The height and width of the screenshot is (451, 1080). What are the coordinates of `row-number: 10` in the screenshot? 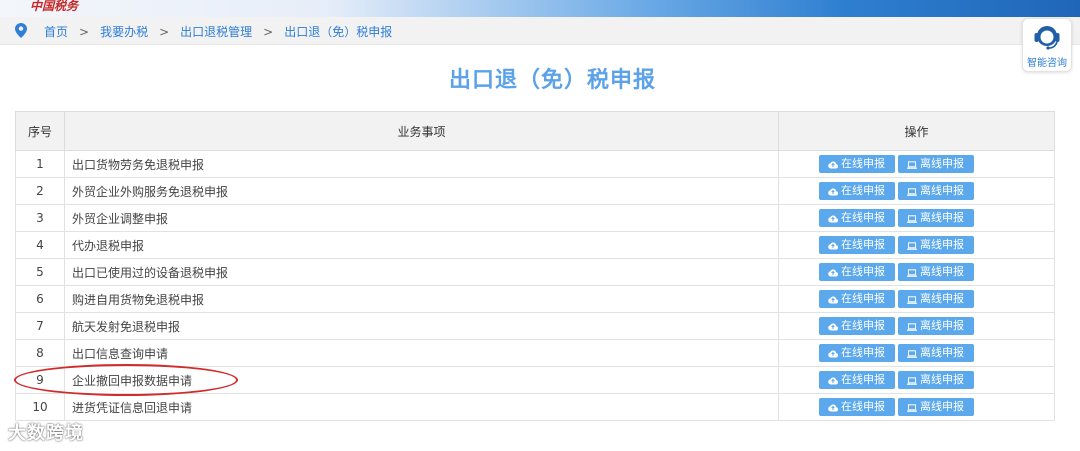 It's located at (40, 407).